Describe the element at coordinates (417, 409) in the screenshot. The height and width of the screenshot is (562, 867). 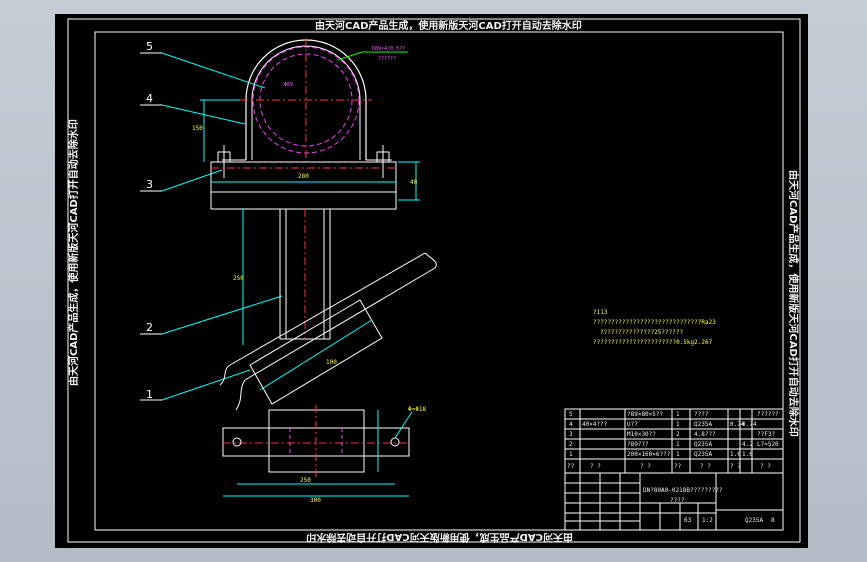
I see `drawing-text: Φ=Φ18` at that location.